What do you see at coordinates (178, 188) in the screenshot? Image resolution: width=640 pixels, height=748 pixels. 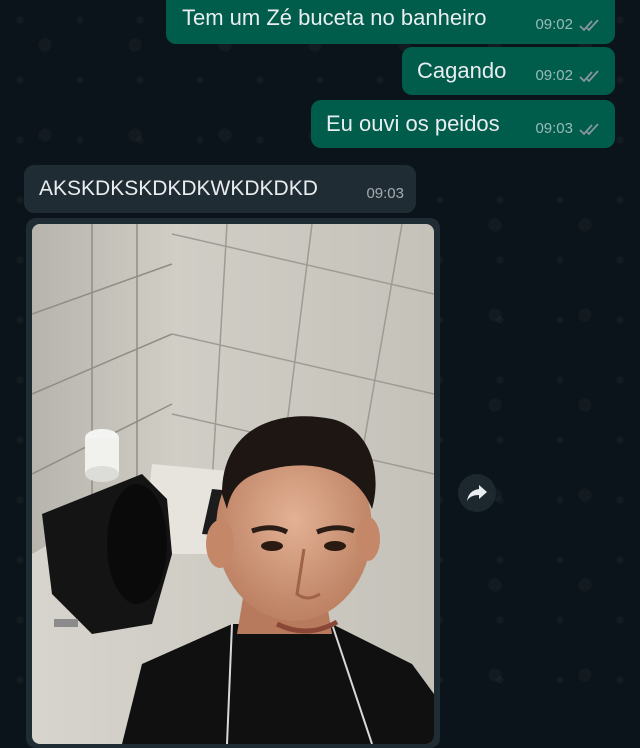 I see `message-text: AKSKDKSKDKDKWKDKDKD` at bounding box center [178, 188].